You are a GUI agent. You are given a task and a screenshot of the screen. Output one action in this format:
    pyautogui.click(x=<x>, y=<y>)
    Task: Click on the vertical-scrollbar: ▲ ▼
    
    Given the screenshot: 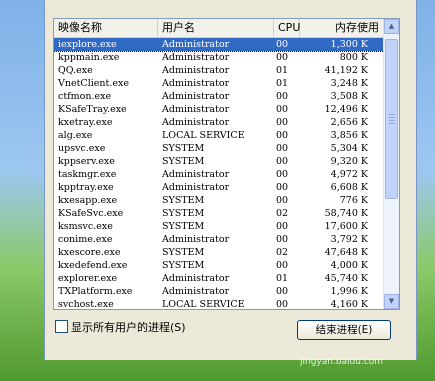 What is the action you would take?
    pyautogui.click(x=391, y=164)
    